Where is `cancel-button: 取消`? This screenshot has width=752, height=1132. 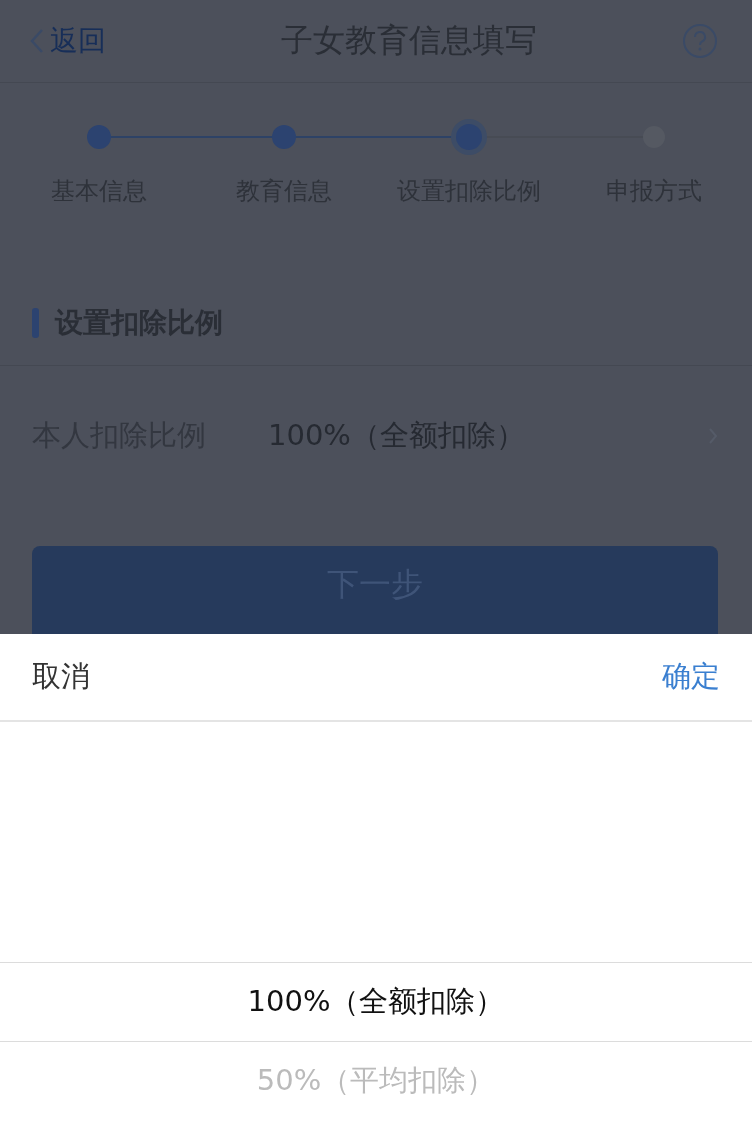 cancel-button: 取消 is located at coordinates (61, 677).